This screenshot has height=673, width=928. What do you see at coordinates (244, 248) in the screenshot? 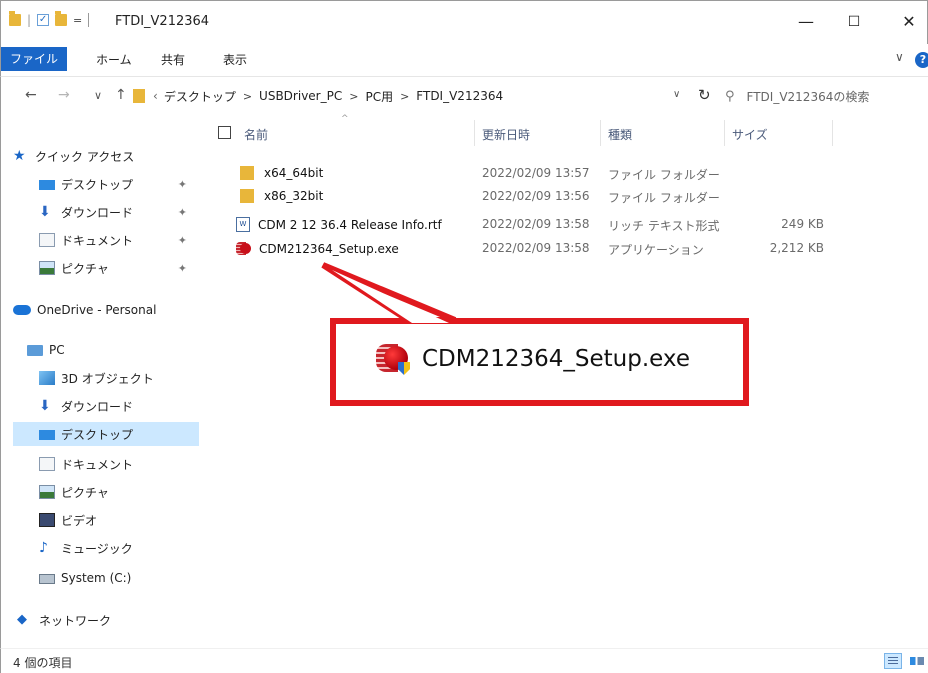
I see `exe-file-icon` at bounding box center [244, 248].